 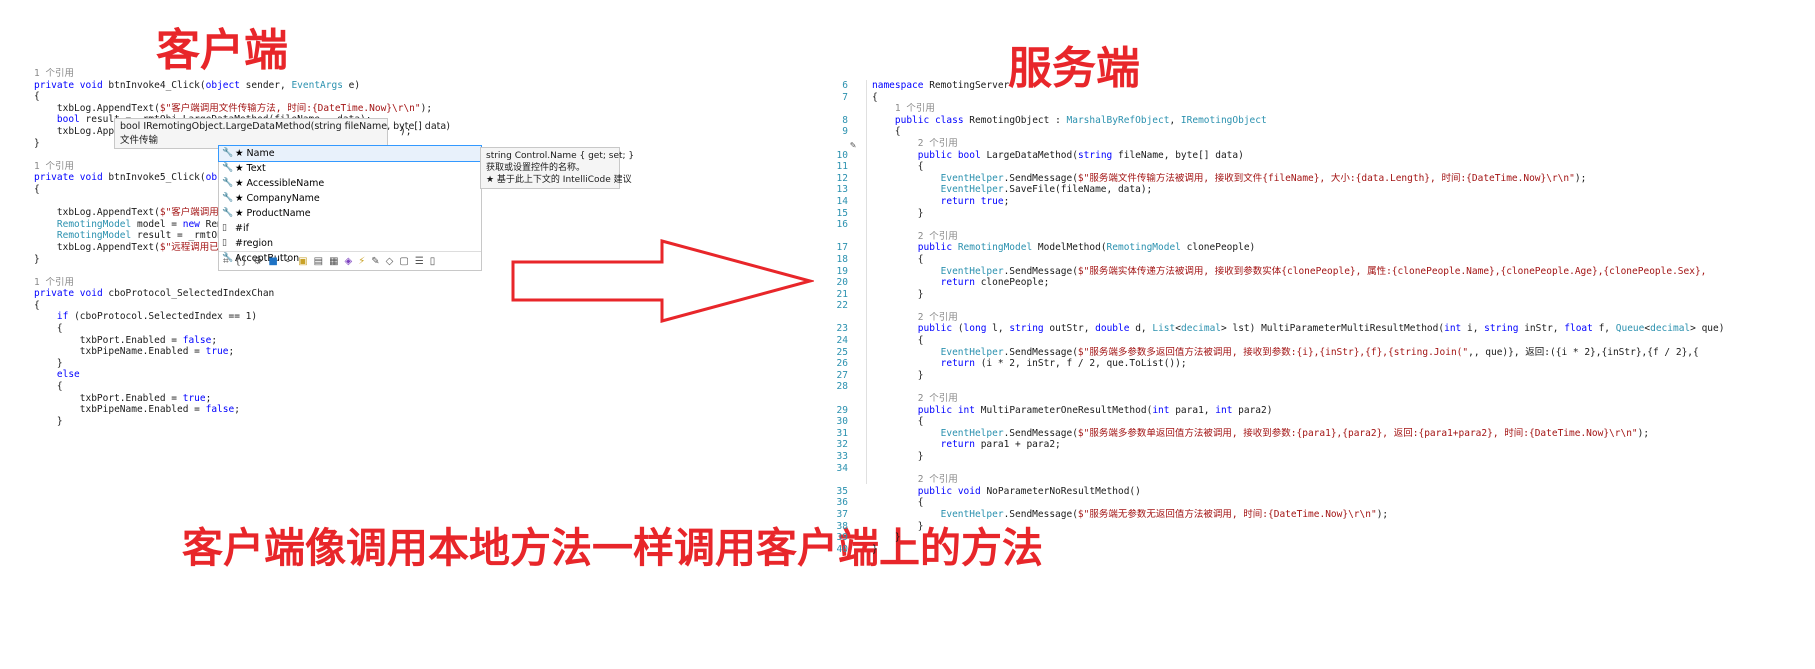 I want to click on line-number: 37, so click(x=842, y=514).